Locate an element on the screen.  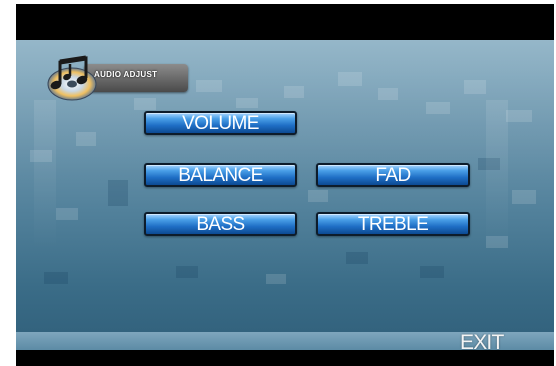
volume-button-label: VOLUME is located at coordinates (220, 123).